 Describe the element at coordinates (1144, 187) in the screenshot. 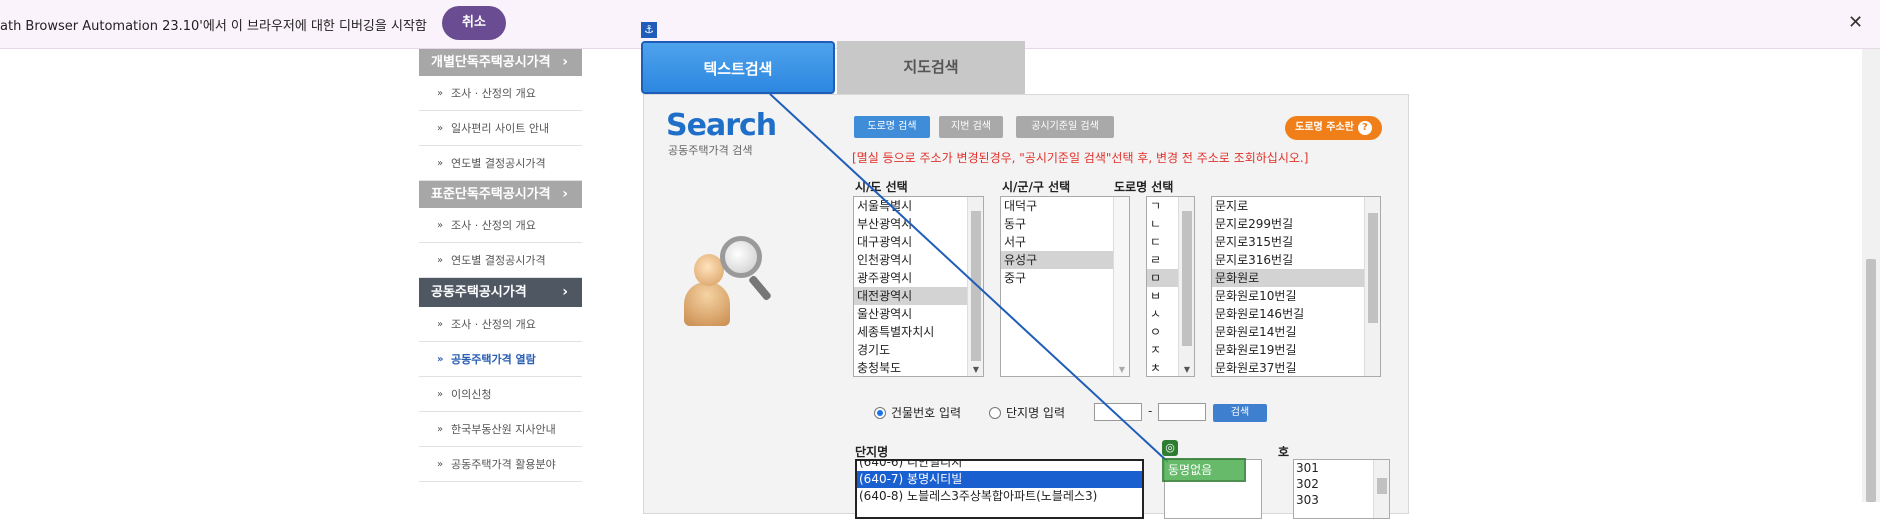

I see `road-label: 도로명 선택` at that location.